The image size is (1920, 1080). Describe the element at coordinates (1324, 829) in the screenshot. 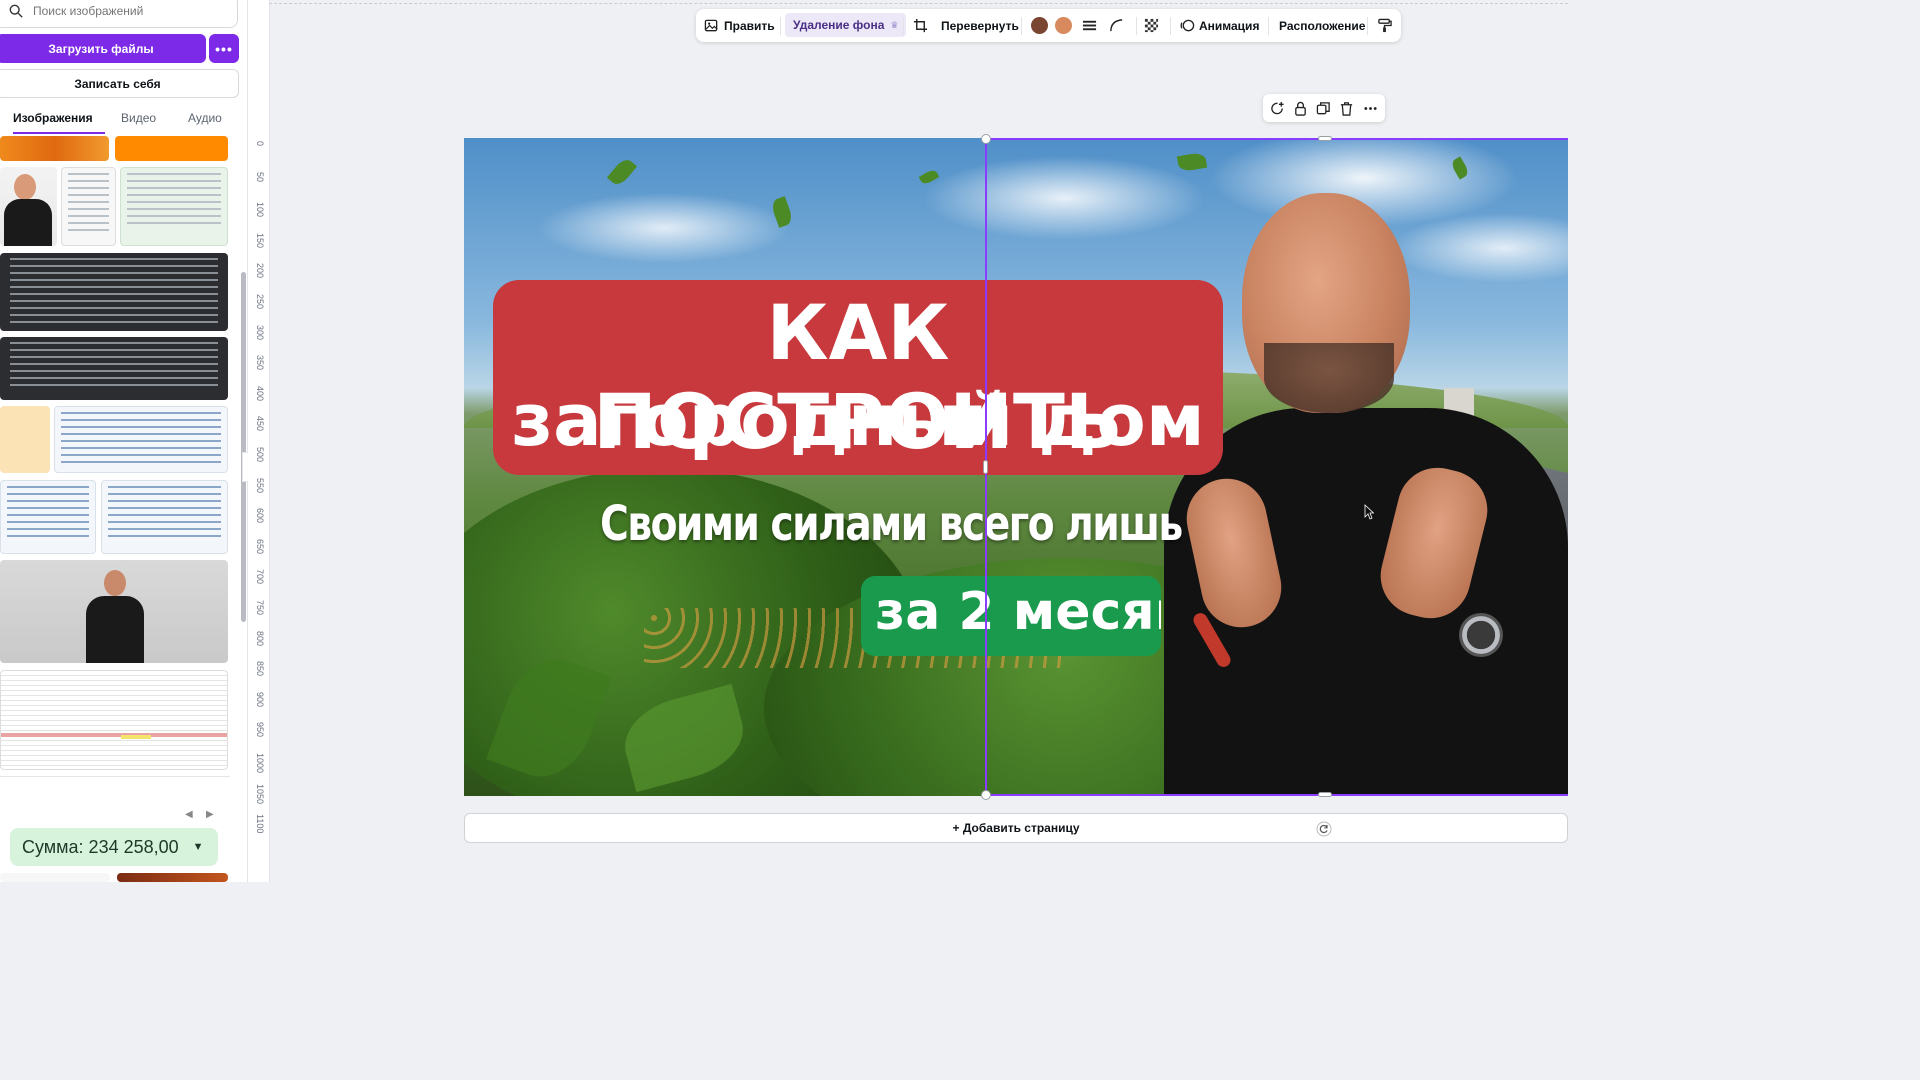

I see `refresh-icon` at that location.